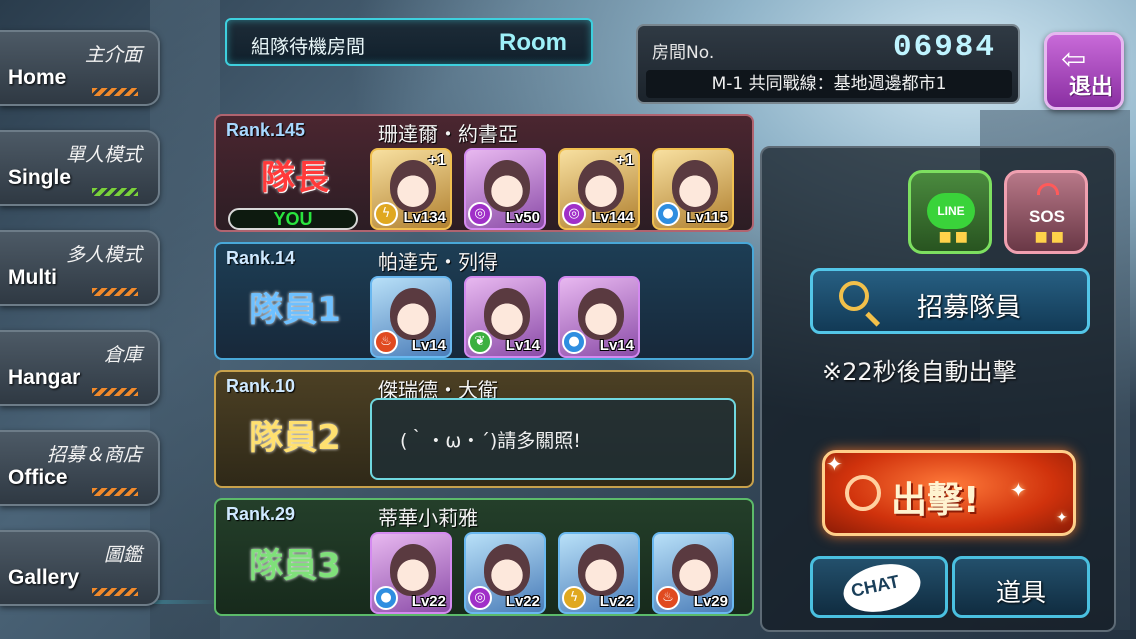 The height and width of the screenshot is (639, 1136). I want to click on indicator-dots: ■■, so click(954, 237).